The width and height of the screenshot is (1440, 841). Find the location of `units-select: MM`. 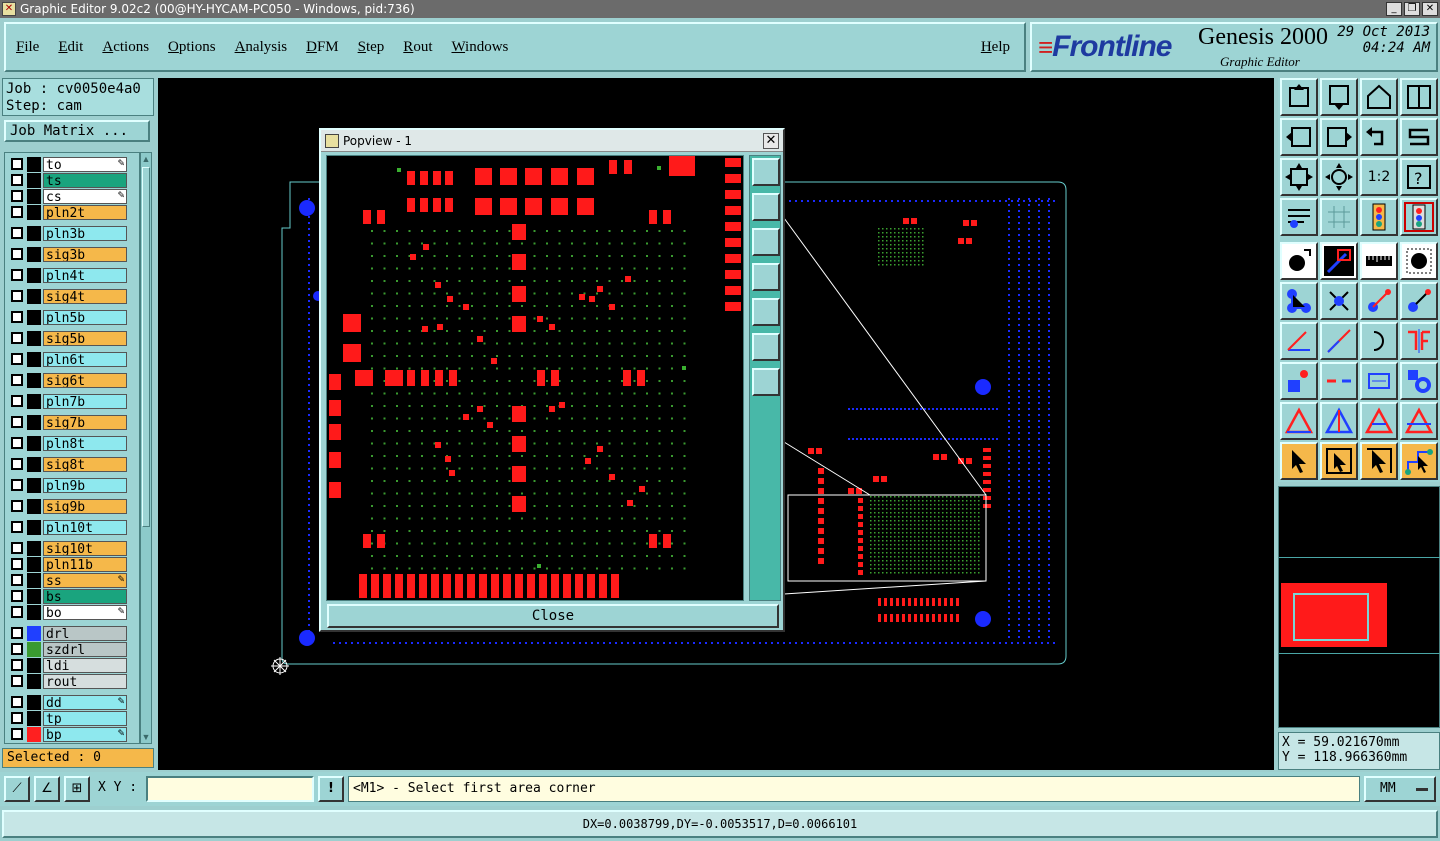

units-select: MM is located at coordinates (1400, 789).